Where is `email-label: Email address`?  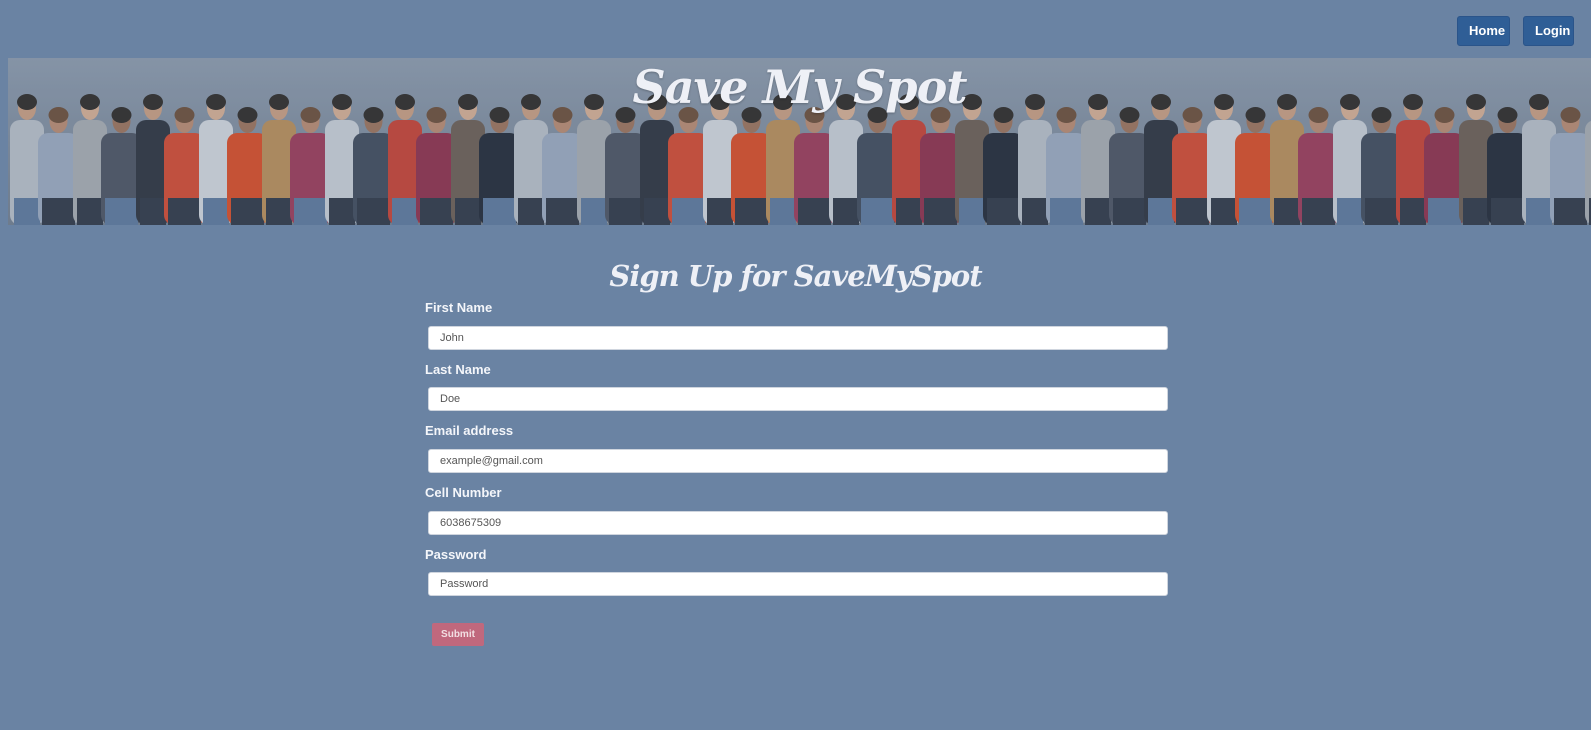
email-label: Email address is located at coordinates (469, 430).